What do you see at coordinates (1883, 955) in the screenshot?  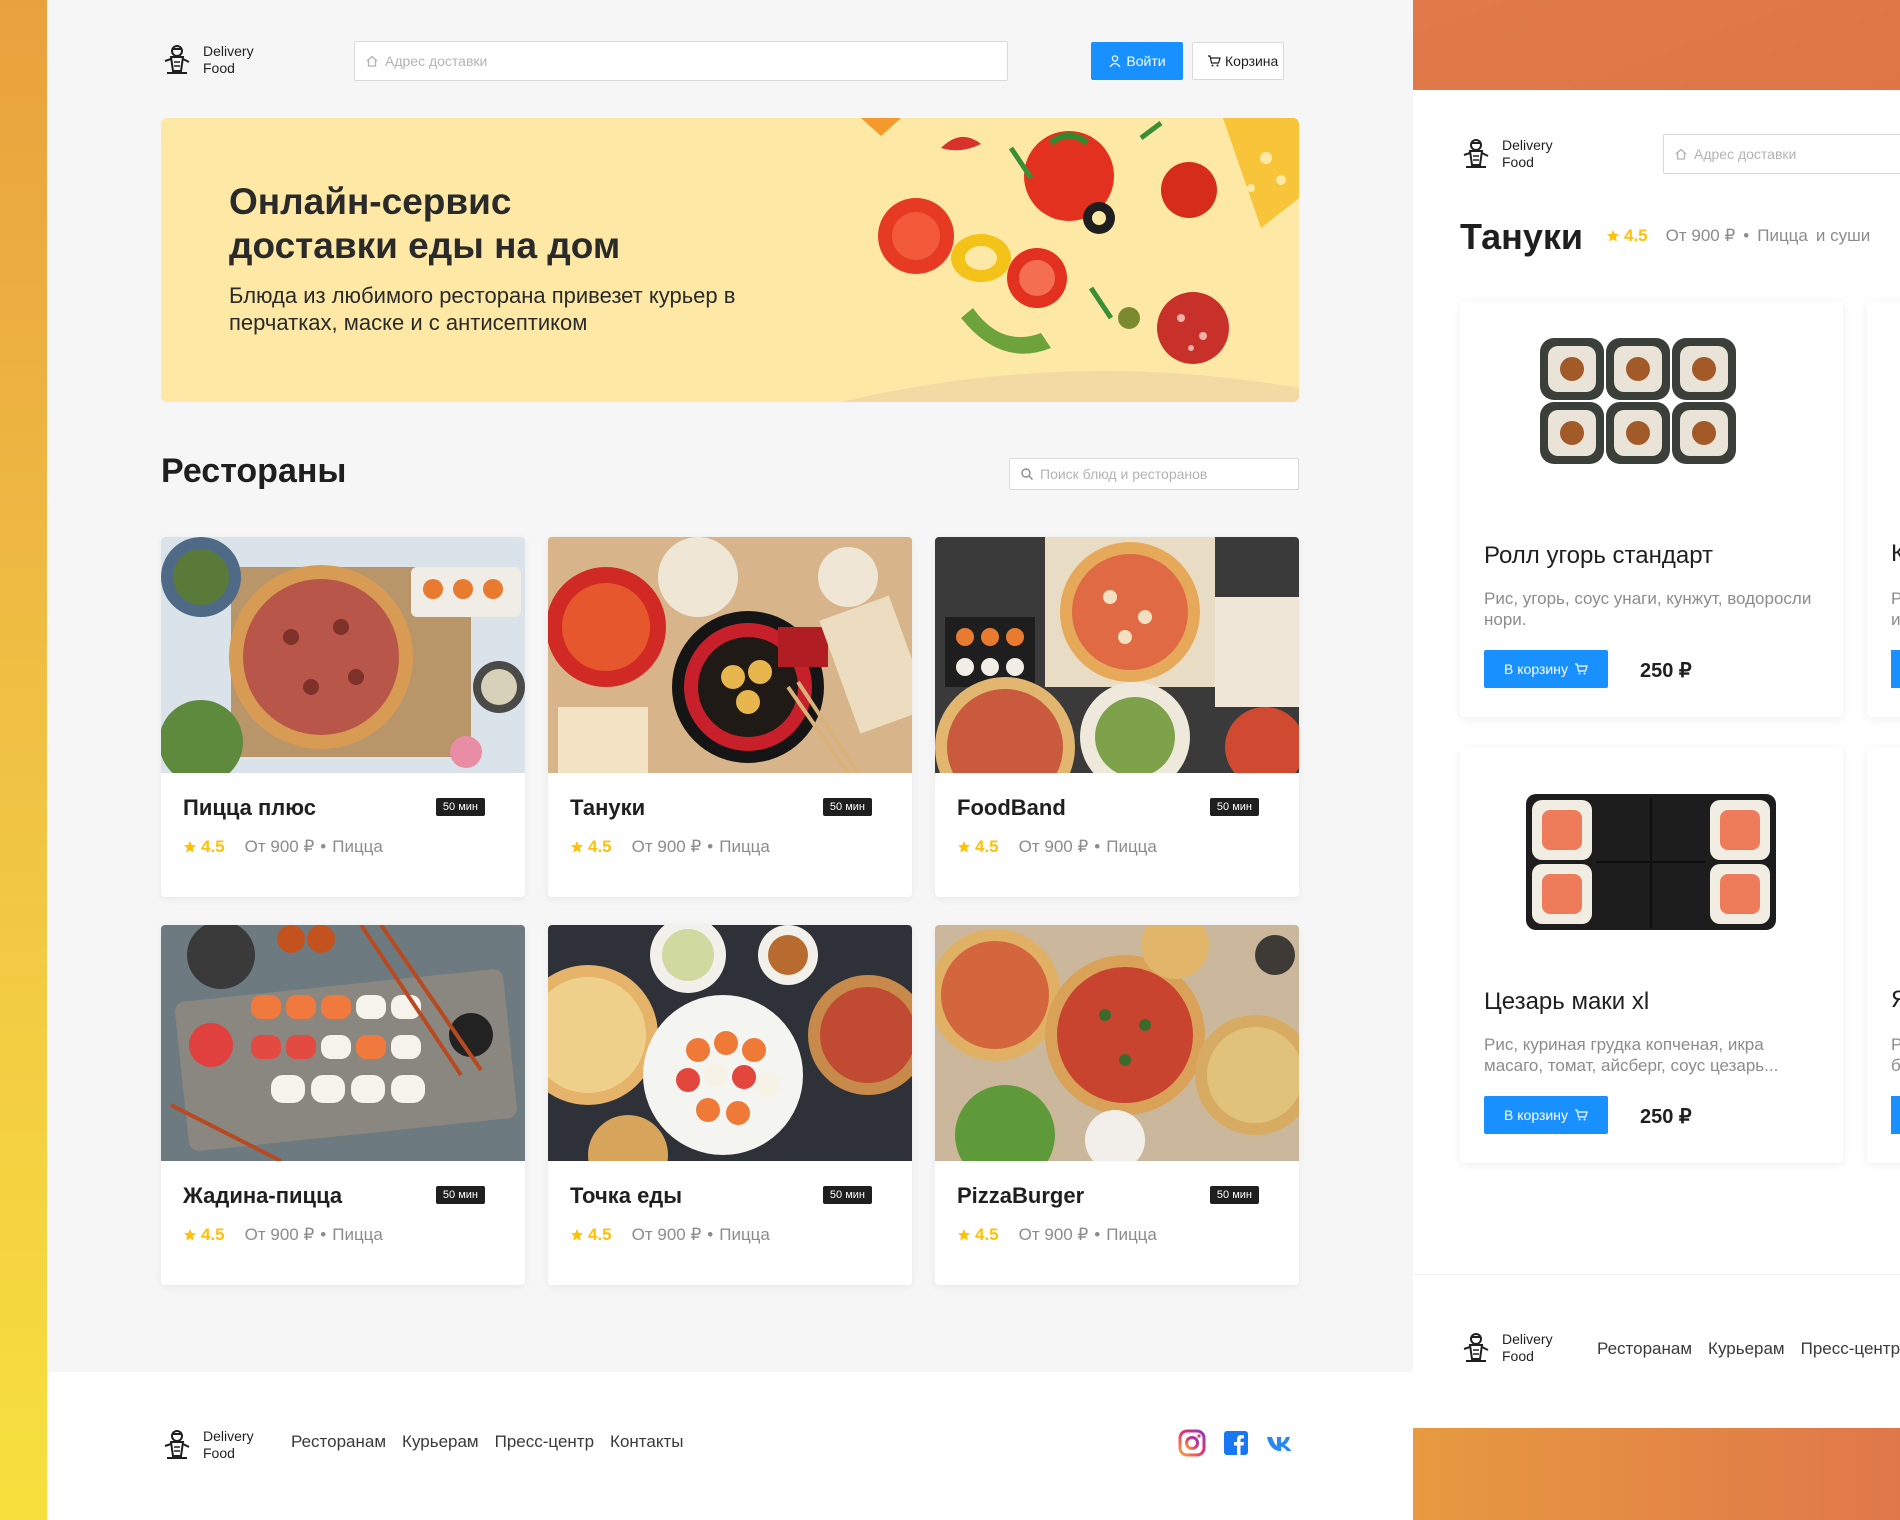 I see `dish-card-partial: Я Р б` at bounding box center [1883, 955].